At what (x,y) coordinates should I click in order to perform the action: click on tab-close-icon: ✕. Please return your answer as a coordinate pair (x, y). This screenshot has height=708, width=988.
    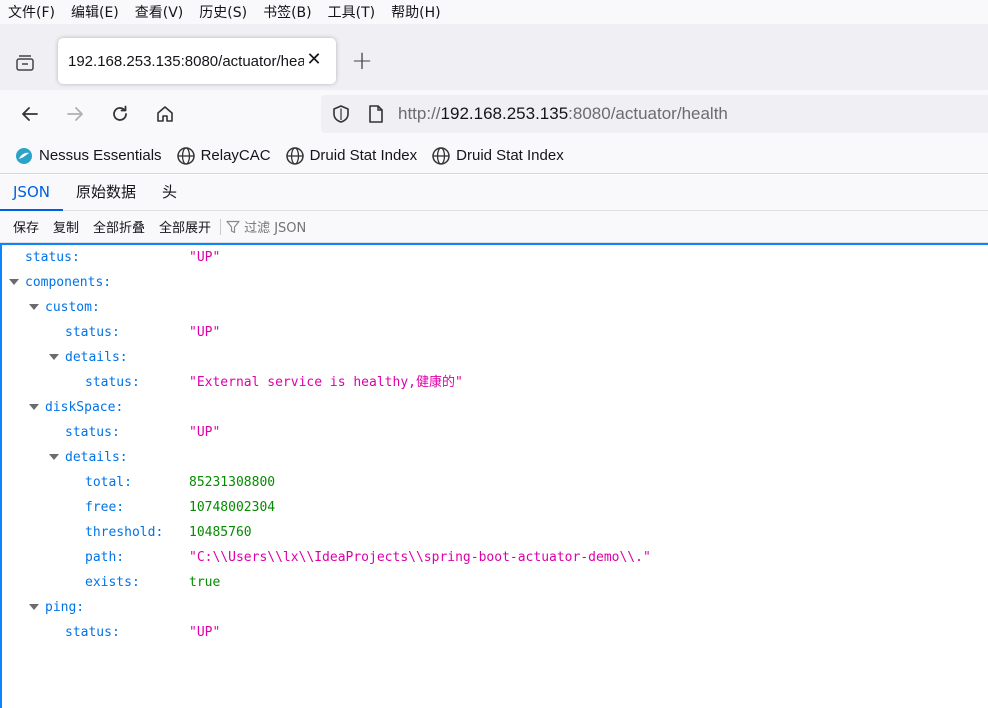
    Looking at the image, I should click on (314, 60).